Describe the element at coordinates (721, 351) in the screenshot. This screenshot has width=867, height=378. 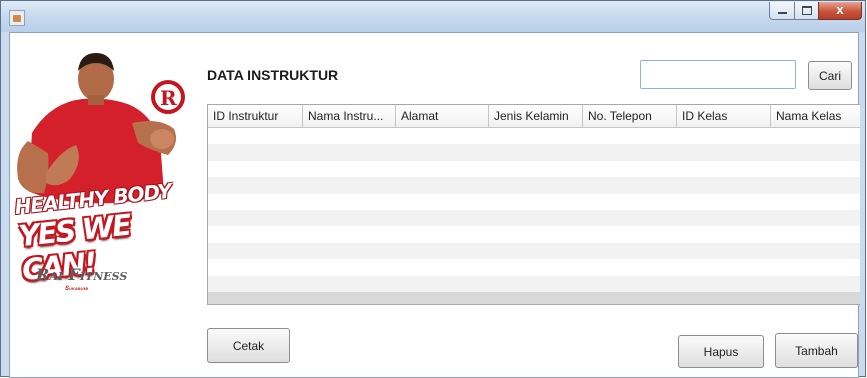
I see `delete-button: Hapus` at that location.